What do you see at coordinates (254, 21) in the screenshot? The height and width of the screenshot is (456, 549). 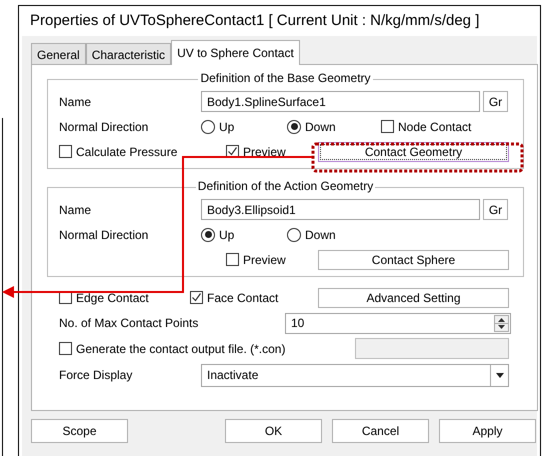 I see `window-title: Properties of UVToSphereContact1 [ Current Unit : N/kg/mm/s/deg ]` at bounding box center [254, 21].